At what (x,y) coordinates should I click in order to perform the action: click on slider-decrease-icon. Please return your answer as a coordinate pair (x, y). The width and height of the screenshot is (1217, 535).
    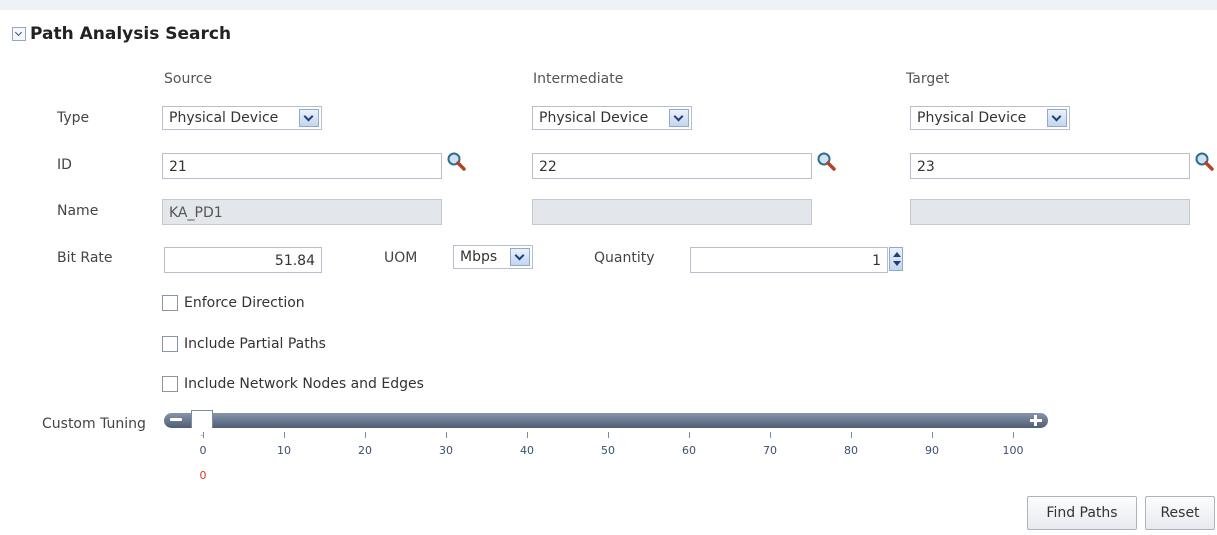
    Looking at the image, I should click on (176, 419).